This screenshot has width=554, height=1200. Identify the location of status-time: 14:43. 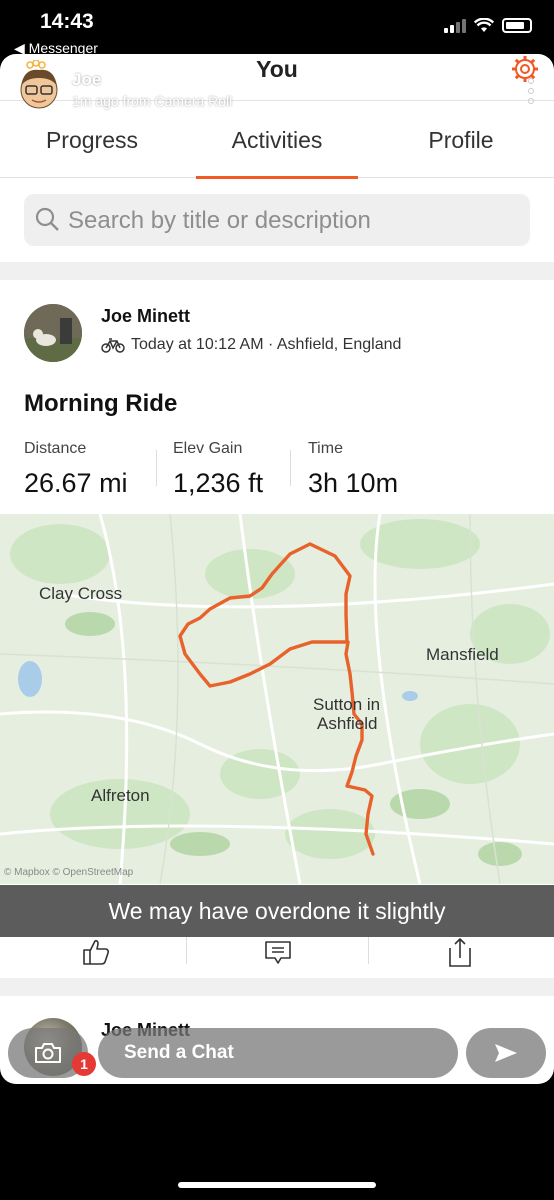
(67, 21).